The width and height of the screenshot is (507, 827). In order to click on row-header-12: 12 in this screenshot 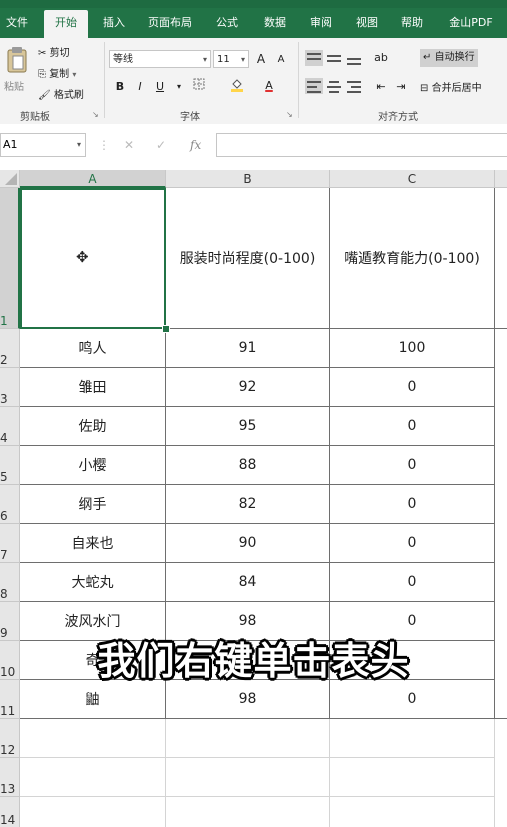, I will do `click(10, 738)`.